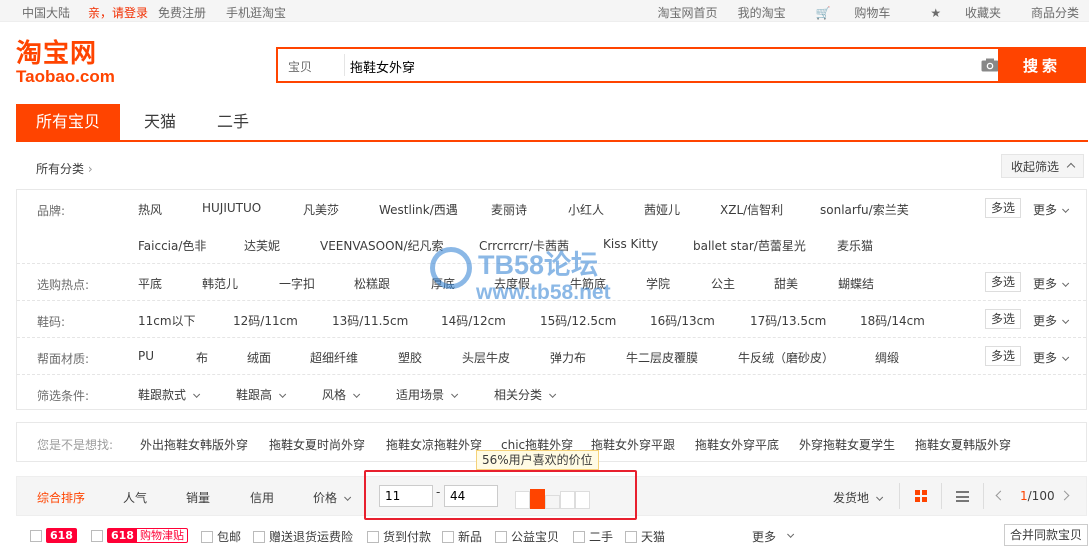 Image resolution: width=1089 pixels, height=553 pixels. Describe the element at coordinates (856, 283) in the screenshot. I see `hot-item: 蝴蝶结` at that location.